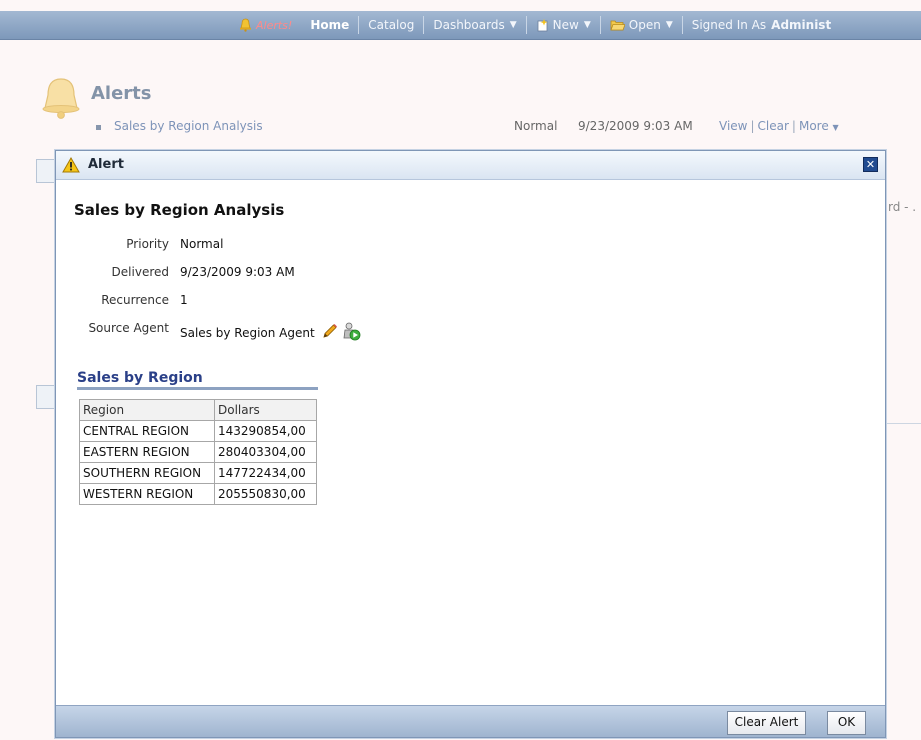  Describe the element at coordinates (351, 332) in the screenshot. I see `run-agent-icon` at that location.